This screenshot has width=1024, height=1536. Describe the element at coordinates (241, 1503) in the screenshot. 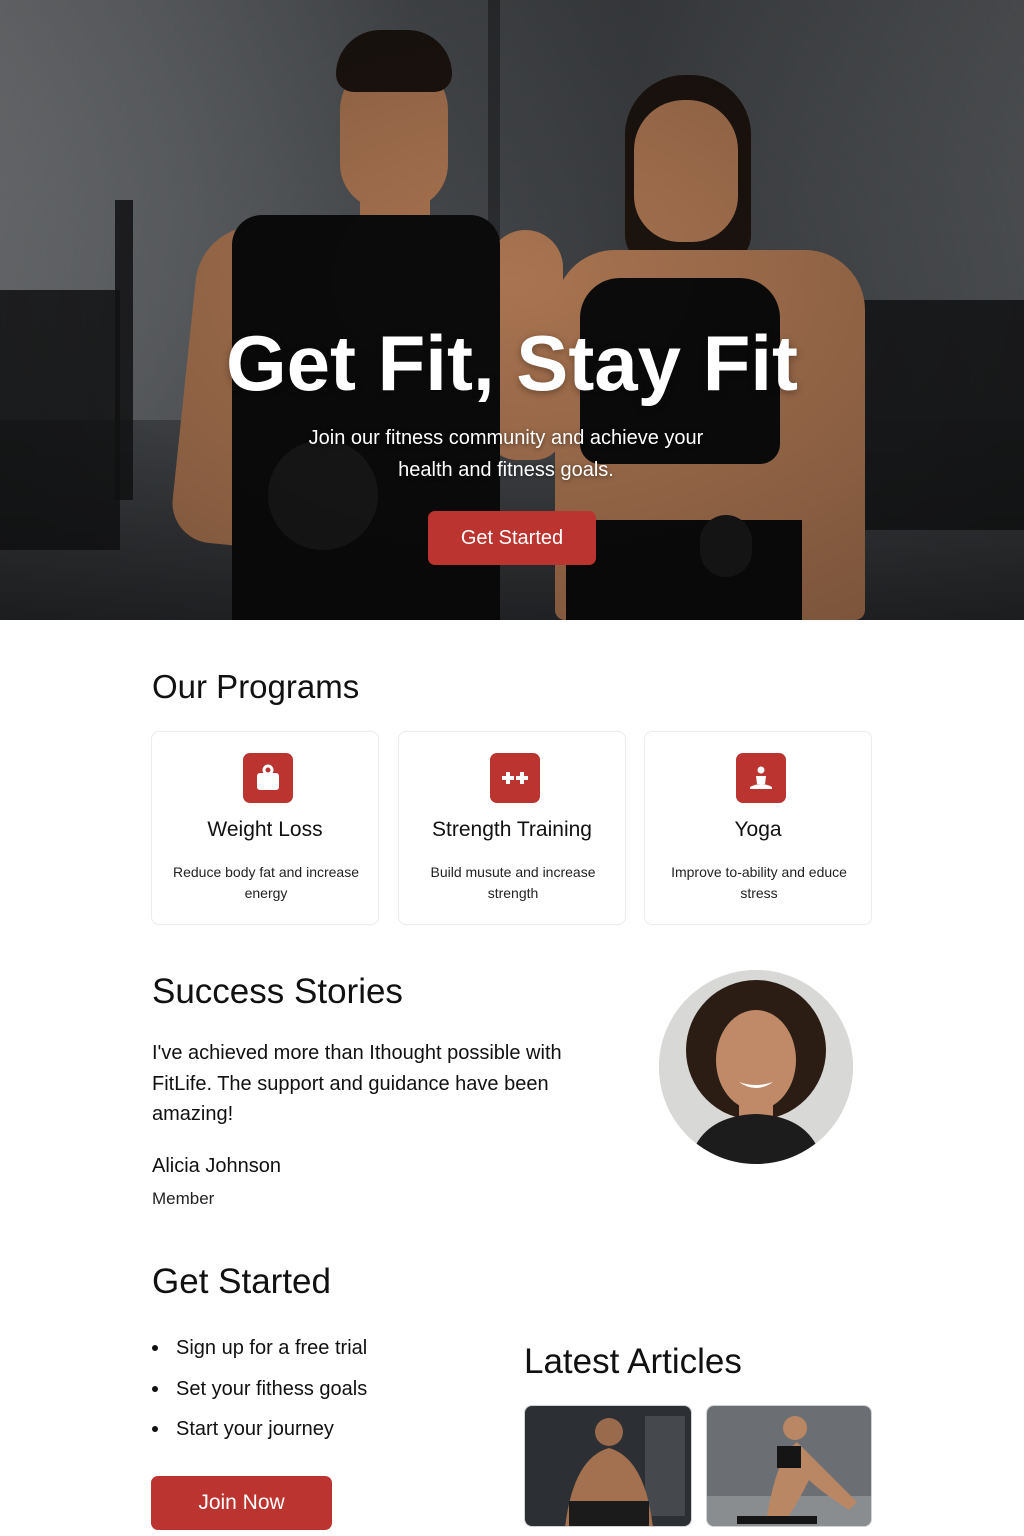

I see `join-now-button: Join Now` at that location.